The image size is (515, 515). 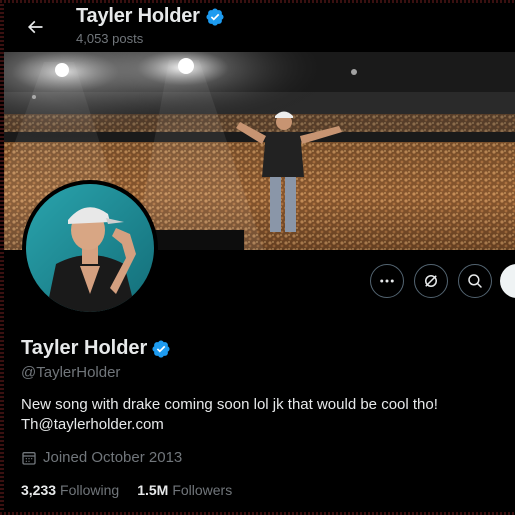 I want to click on following-link: 3,233 Following, so click(x=70, y=490).